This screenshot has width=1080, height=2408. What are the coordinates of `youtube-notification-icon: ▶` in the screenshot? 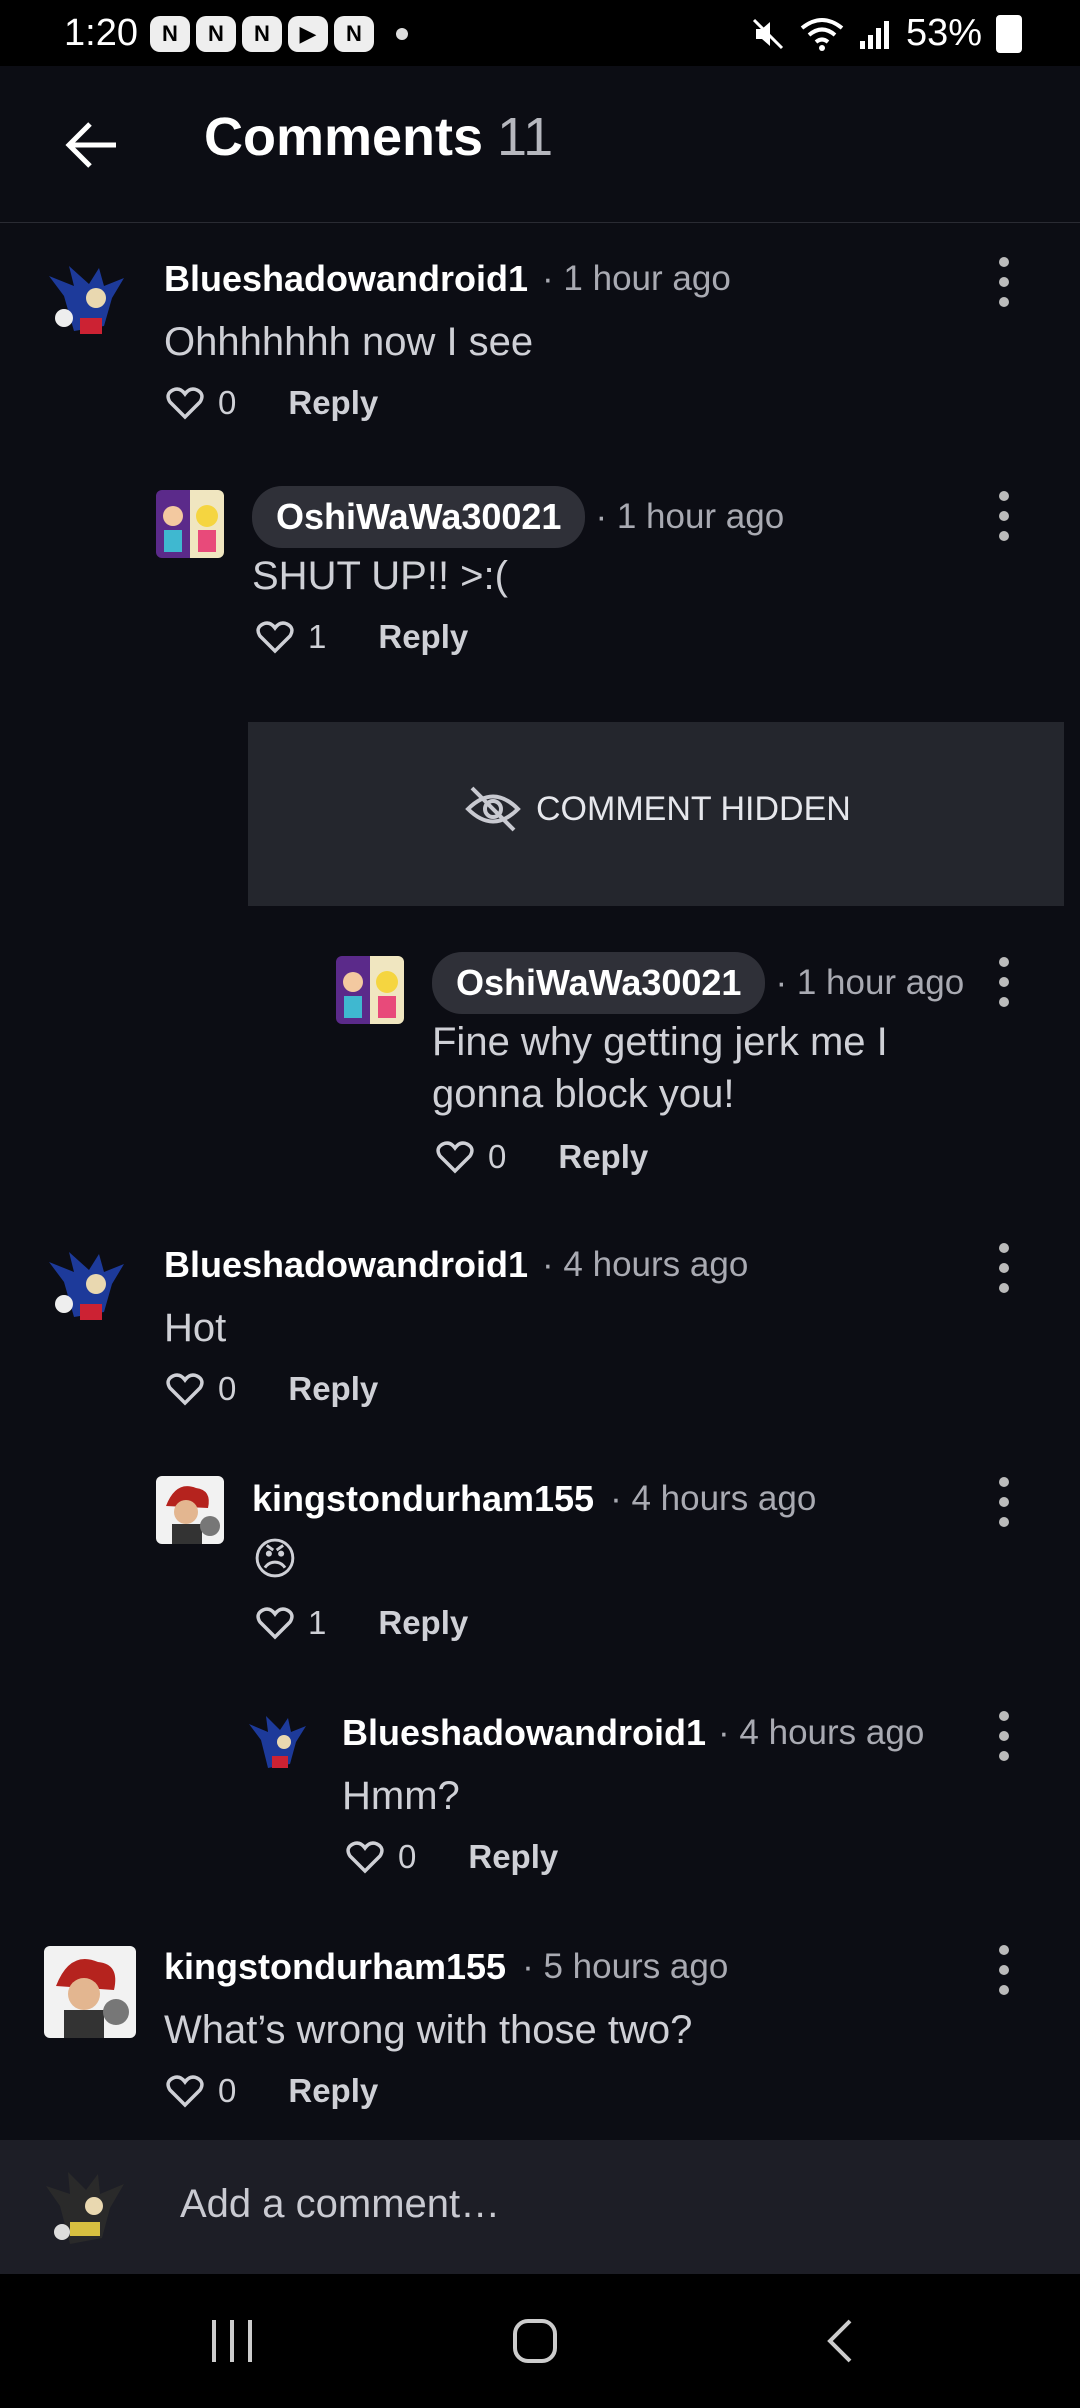 It's located at (308, 34).